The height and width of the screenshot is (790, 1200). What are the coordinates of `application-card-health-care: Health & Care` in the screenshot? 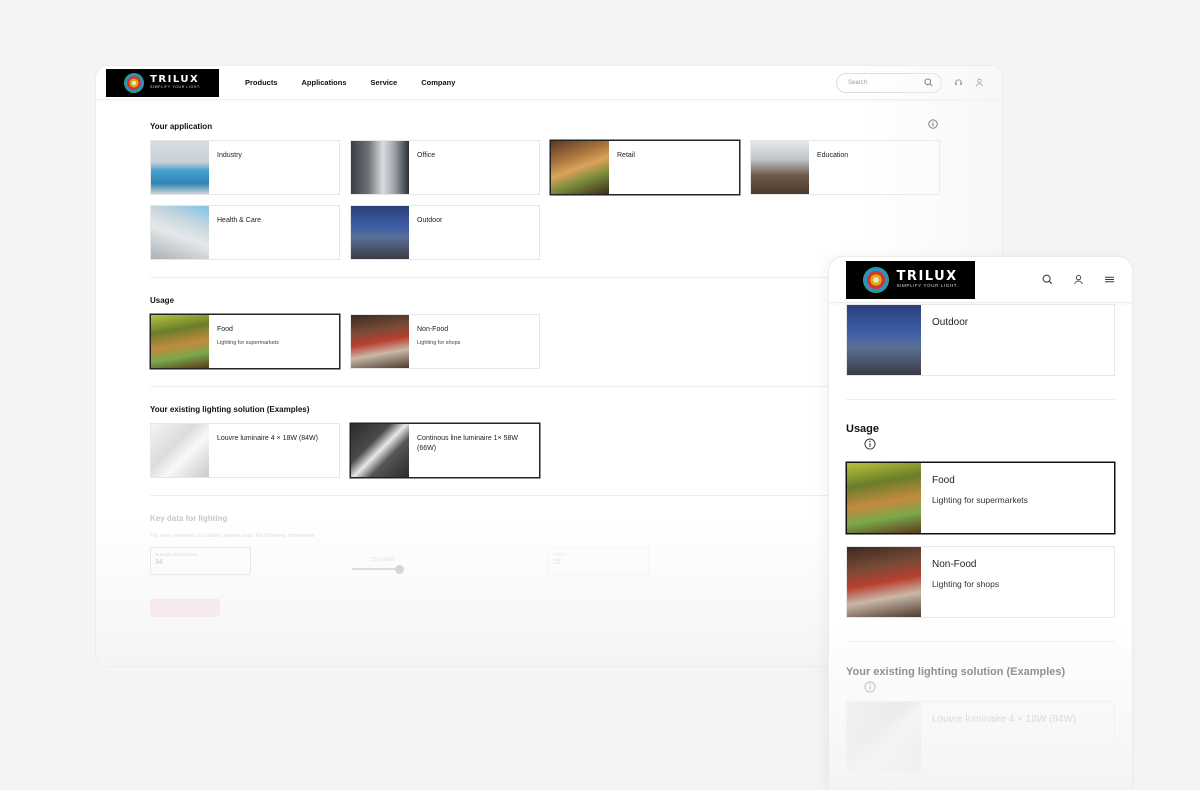 It's located at (245, 232).